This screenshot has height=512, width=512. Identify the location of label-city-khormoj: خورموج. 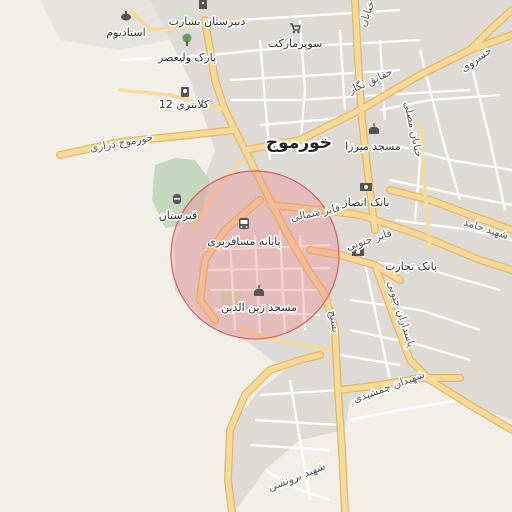
(299, 143).